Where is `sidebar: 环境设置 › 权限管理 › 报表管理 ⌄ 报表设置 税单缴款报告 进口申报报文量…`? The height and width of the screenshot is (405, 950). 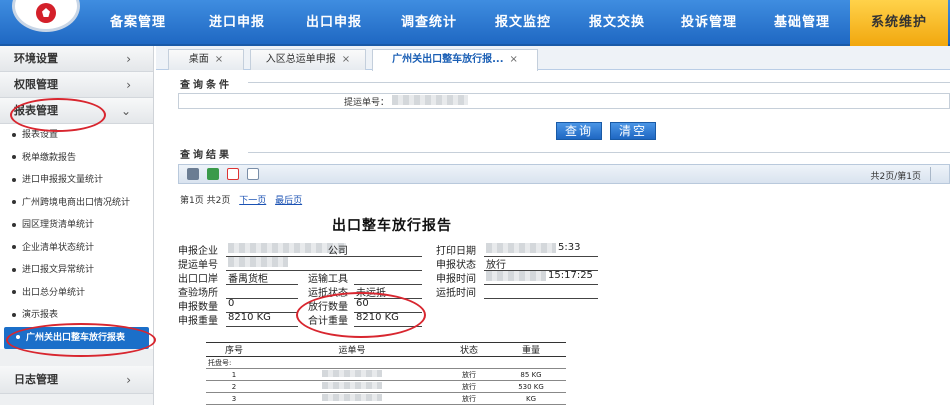
sidebar: 环境设置 › 权限管理 › 报表管理 ⌄ 报表设置 税单缴款报告 进口申报报文量… is located at coordinates (77, 225).